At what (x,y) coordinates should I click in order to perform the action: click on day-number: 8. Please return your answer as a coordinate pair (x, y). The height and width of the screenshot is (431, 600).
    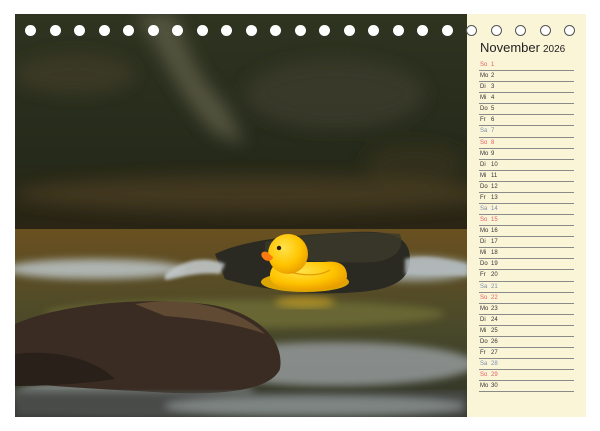
    Looking at the image, I should click on (493, 142).